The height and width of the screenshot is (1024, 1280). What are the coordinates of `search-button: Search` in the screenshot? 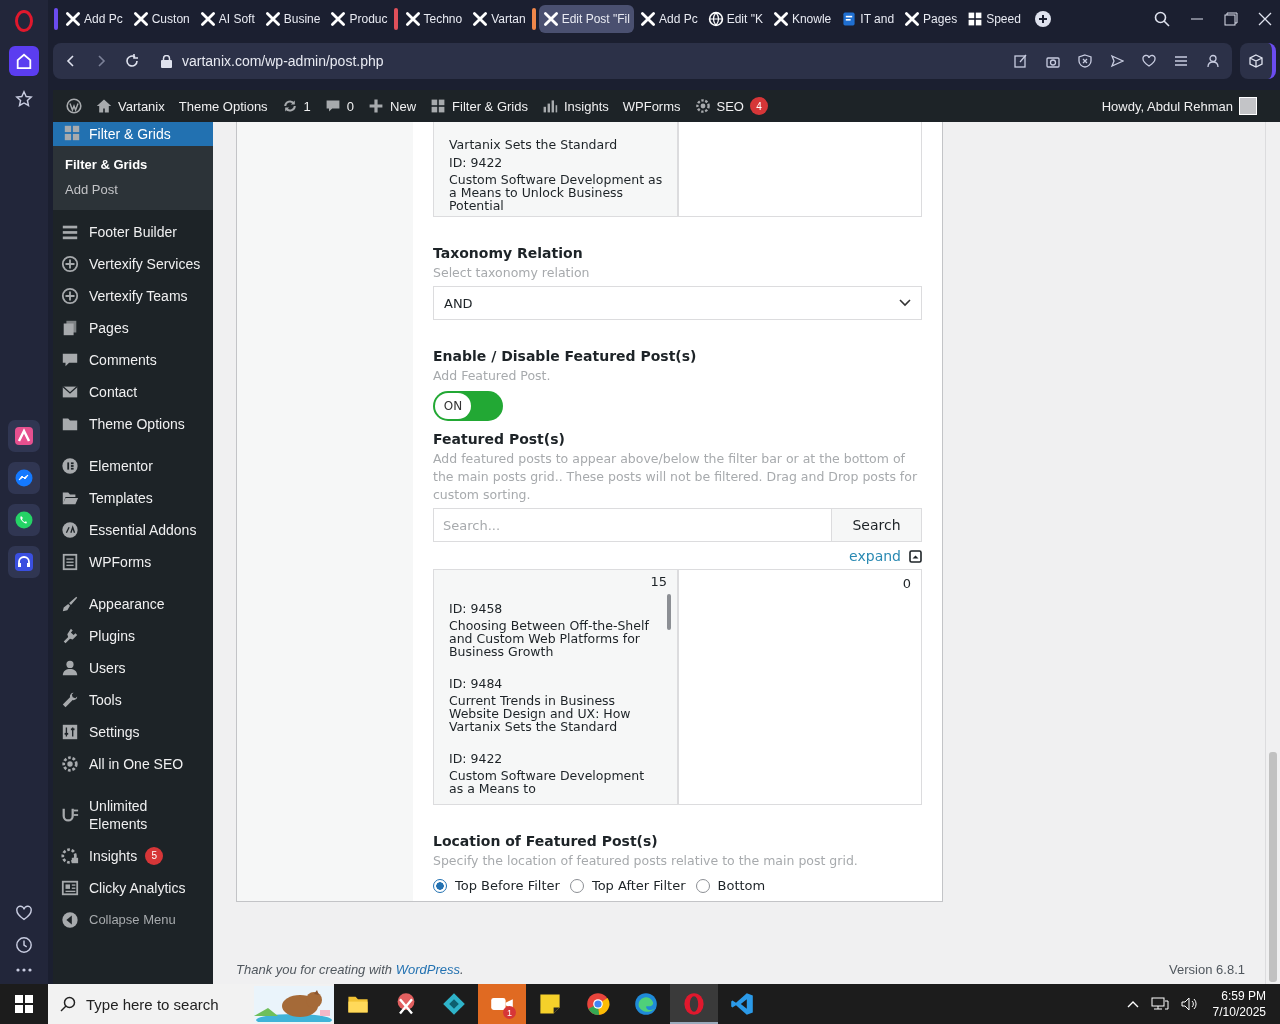 It's located at (877, 525).